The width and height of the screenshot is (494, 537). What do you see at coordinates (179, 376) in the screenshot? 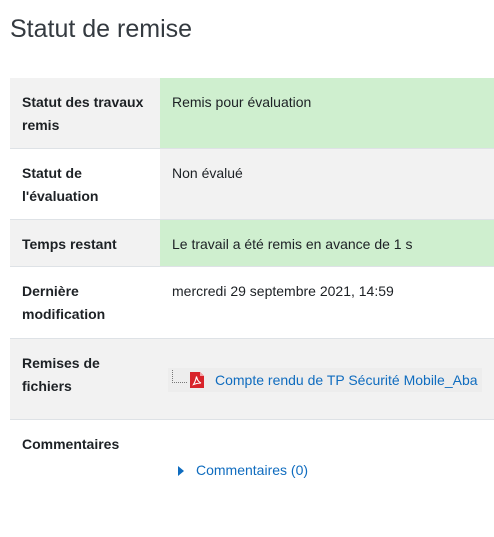
I see `tree-connector` at bounding box center [179, 376].